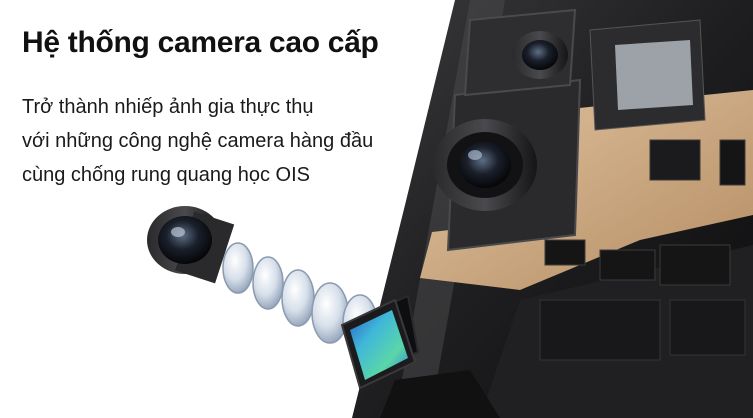 The image size is (753, 418). I want to click on description-line-3: cùng chống rung quang học OIS, so click(166, 175).